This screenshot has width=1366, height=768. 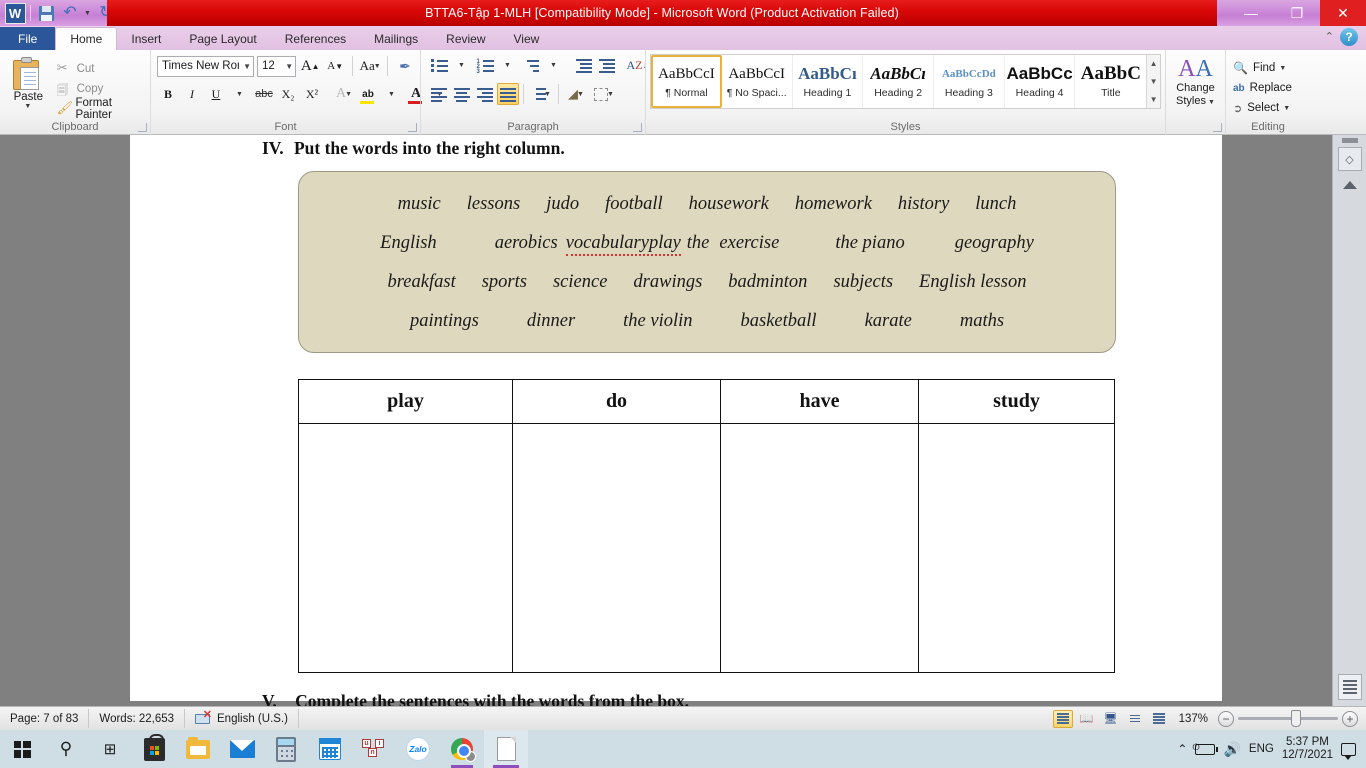 I want to click on copy-button: Copy, so click(x=99, y=90).